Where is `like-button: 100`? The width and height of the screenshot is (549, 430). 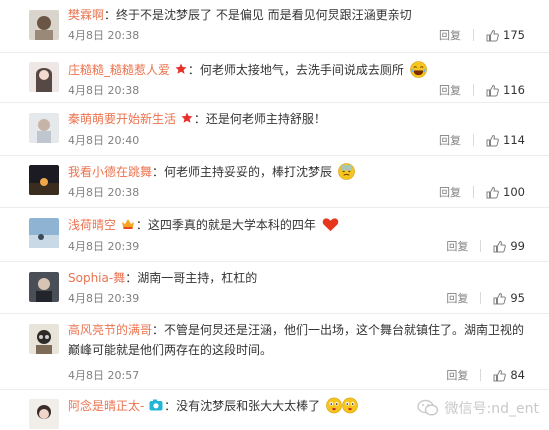
like-button: 100 is located at coordinates (505, 192).